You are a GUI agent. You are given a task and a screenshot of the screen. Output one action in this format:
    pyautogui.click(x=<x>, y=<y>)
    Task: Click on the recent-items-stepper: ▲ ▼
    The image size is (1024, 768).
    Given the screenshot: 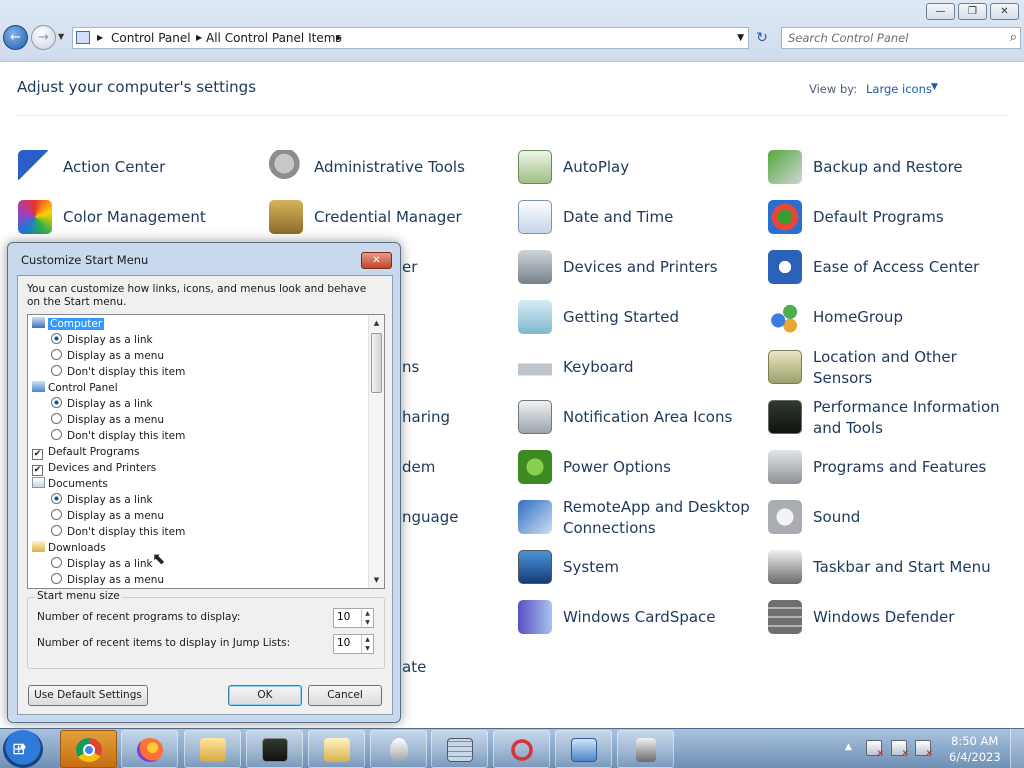 What is the action you would take?
    pyautogui.click(x=353, y=644)
    